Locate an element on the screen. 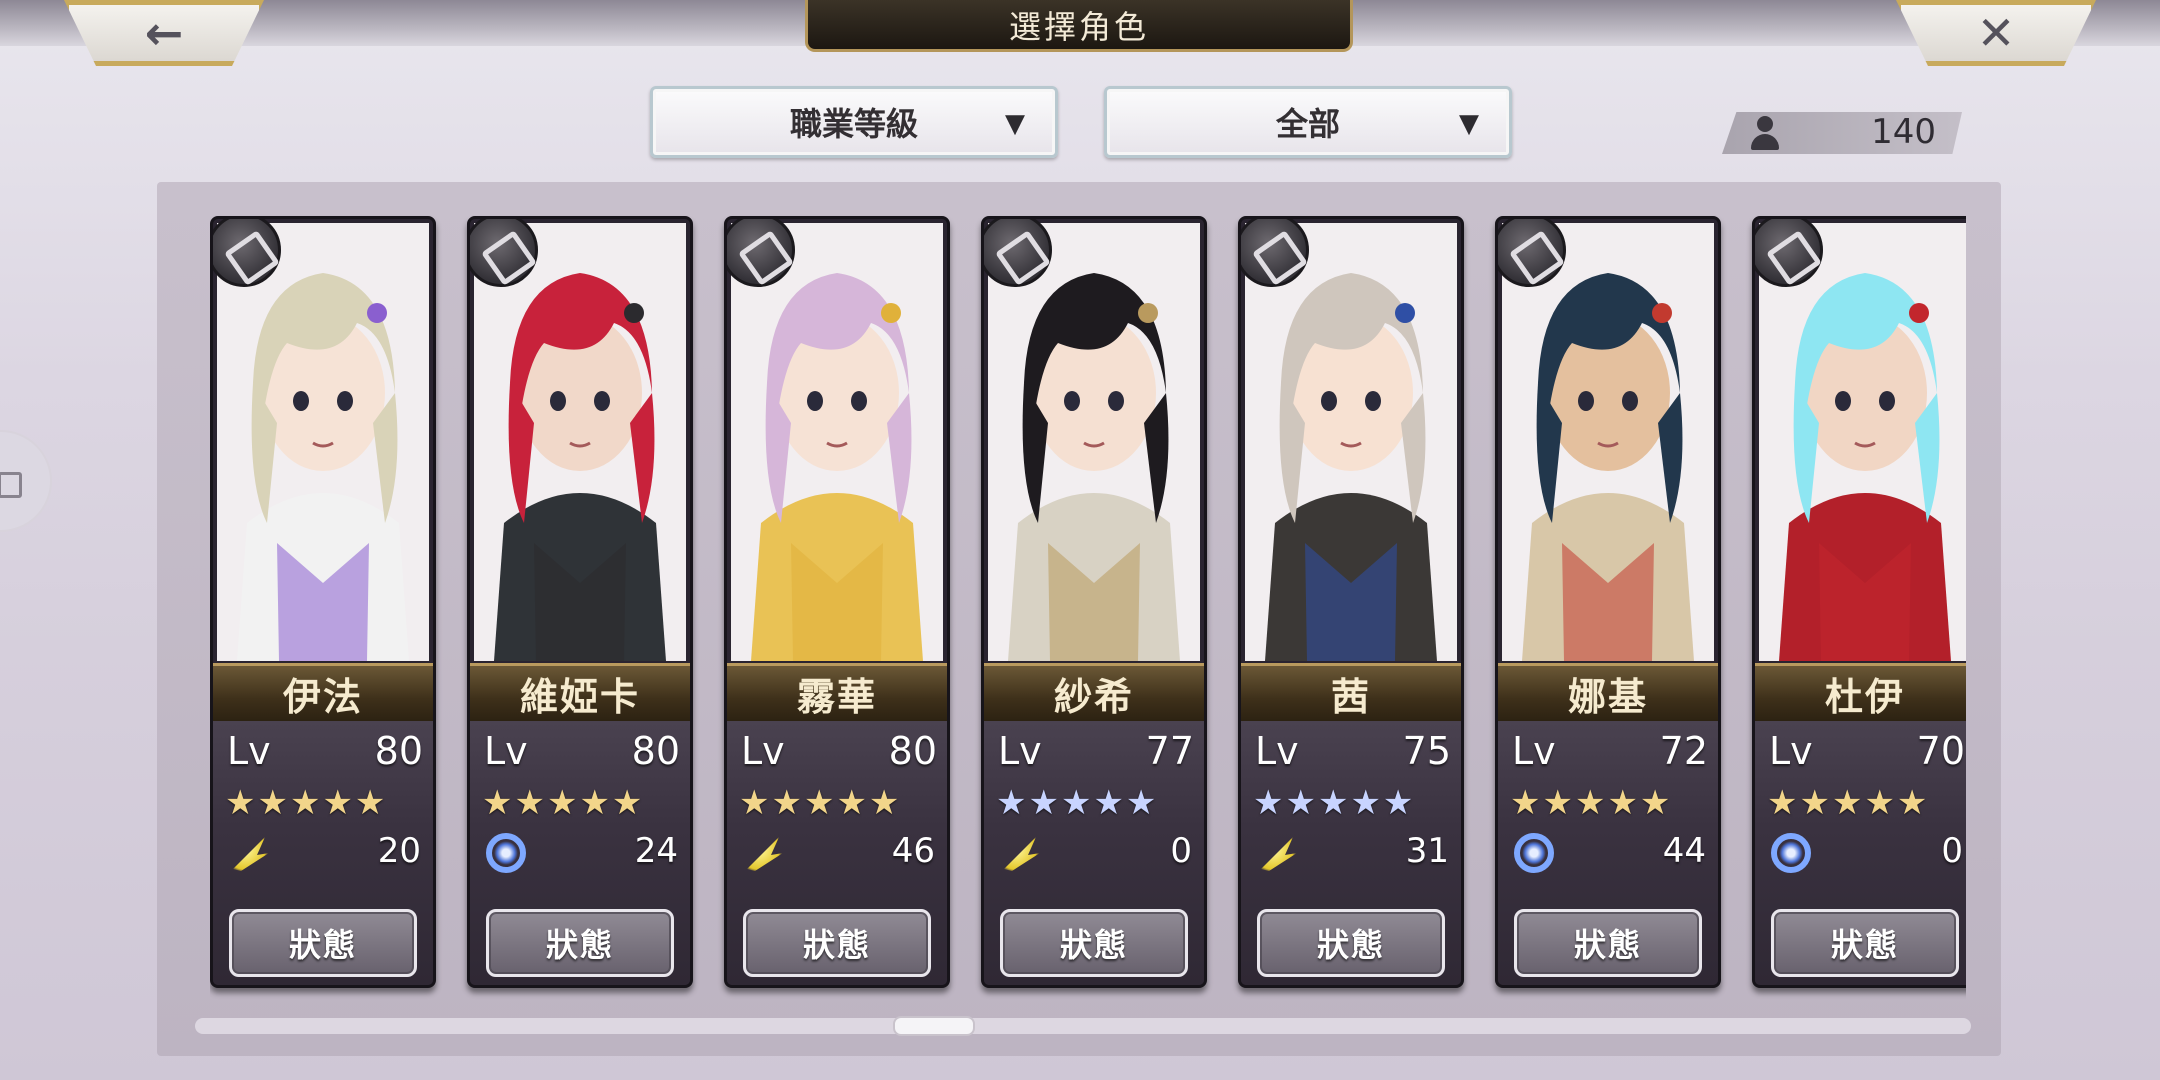 This screenshot has height=1080, width=2160. character-stats: Lv 80 ★★★★★ 20 狀態 is located at coordinates (323, 853).